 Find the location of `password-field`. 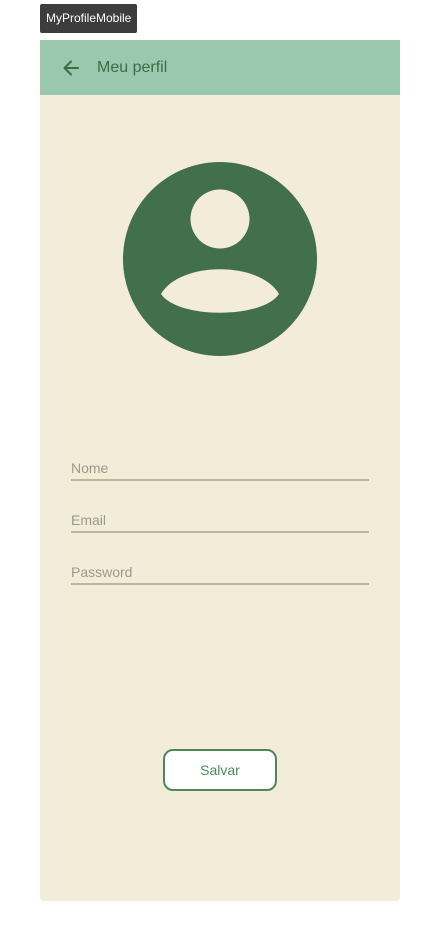

password-field is located at coordinates (220, 573).